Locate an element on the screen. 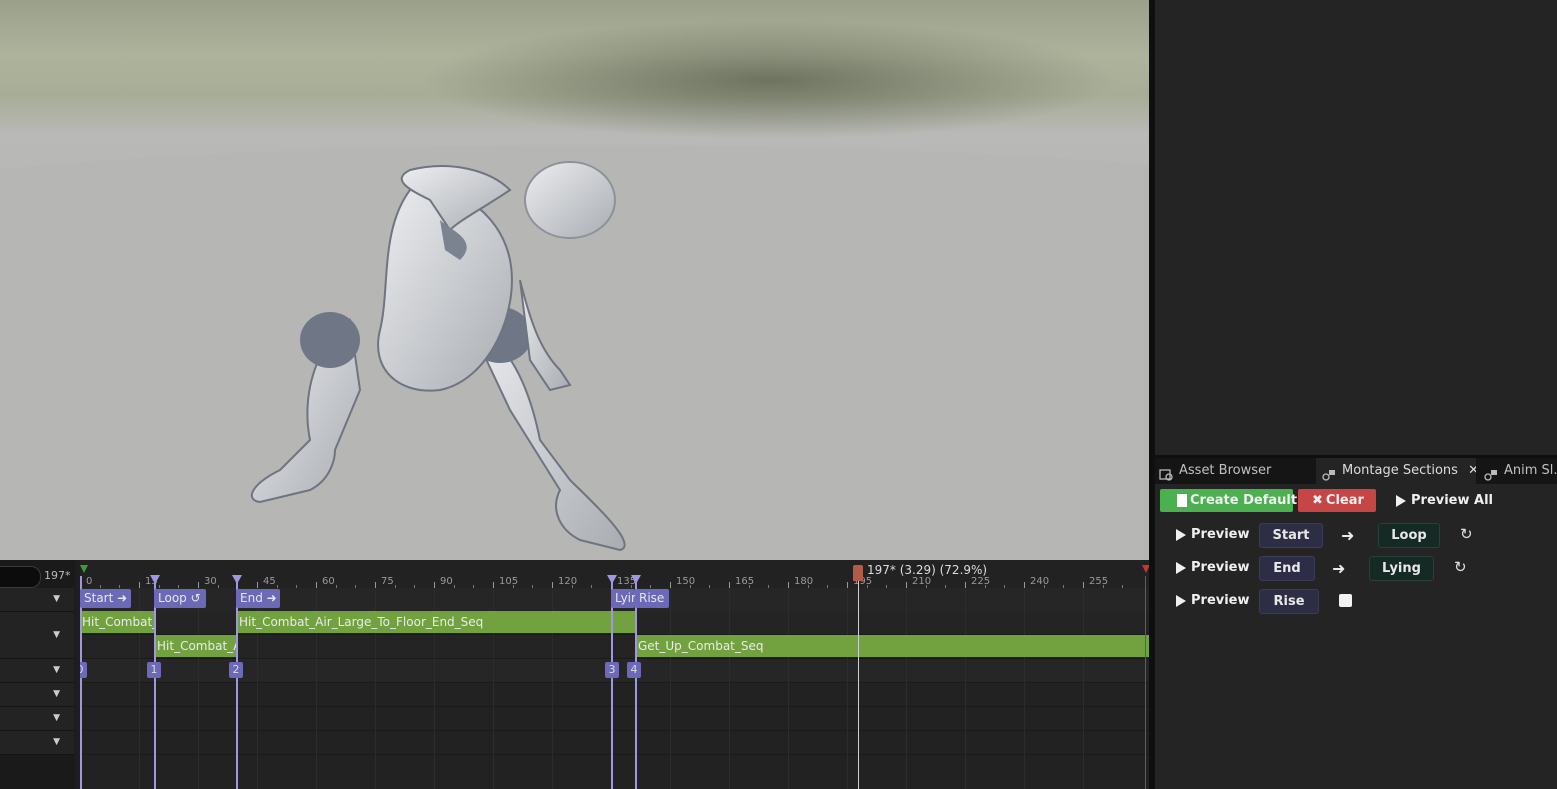 The width and height of the screenshot is (1557, 789). section-rise-chip: Rise is located at coordinates (1289, 601).